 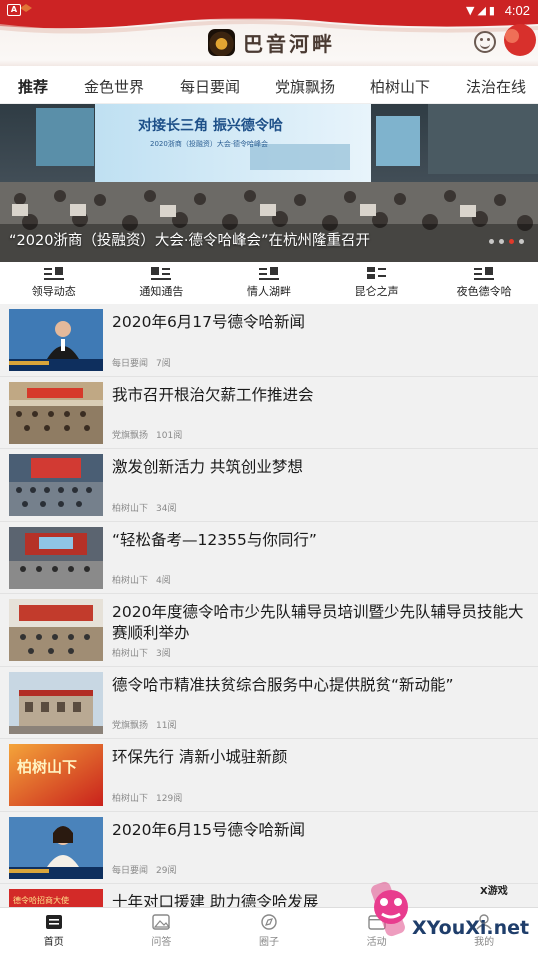 What do you see at coordinates (377, 283) in the screenshot?
I see `quick-link-item: 昆仑之声` at bounding box center [377, 283].